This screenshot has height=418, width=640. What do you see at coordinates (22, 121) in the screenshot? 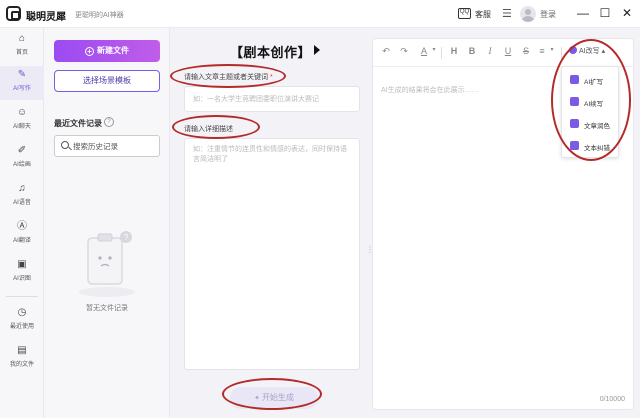
I see `nav-item-ai-chat: ☺ AI聊天` at bounding box center [22, 121].